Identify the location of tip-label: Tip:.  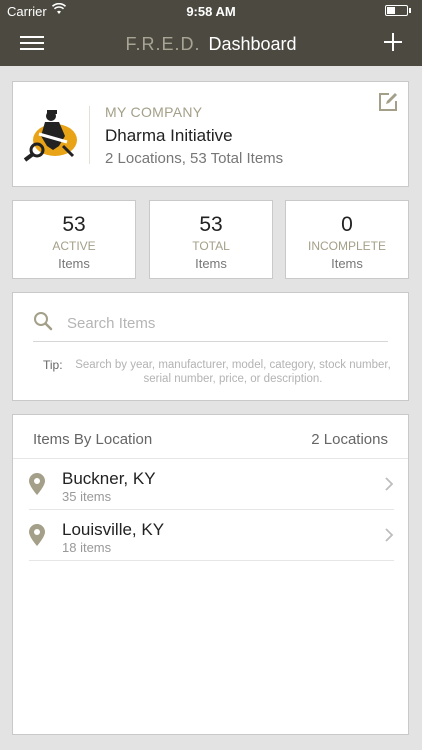
(53, 365).